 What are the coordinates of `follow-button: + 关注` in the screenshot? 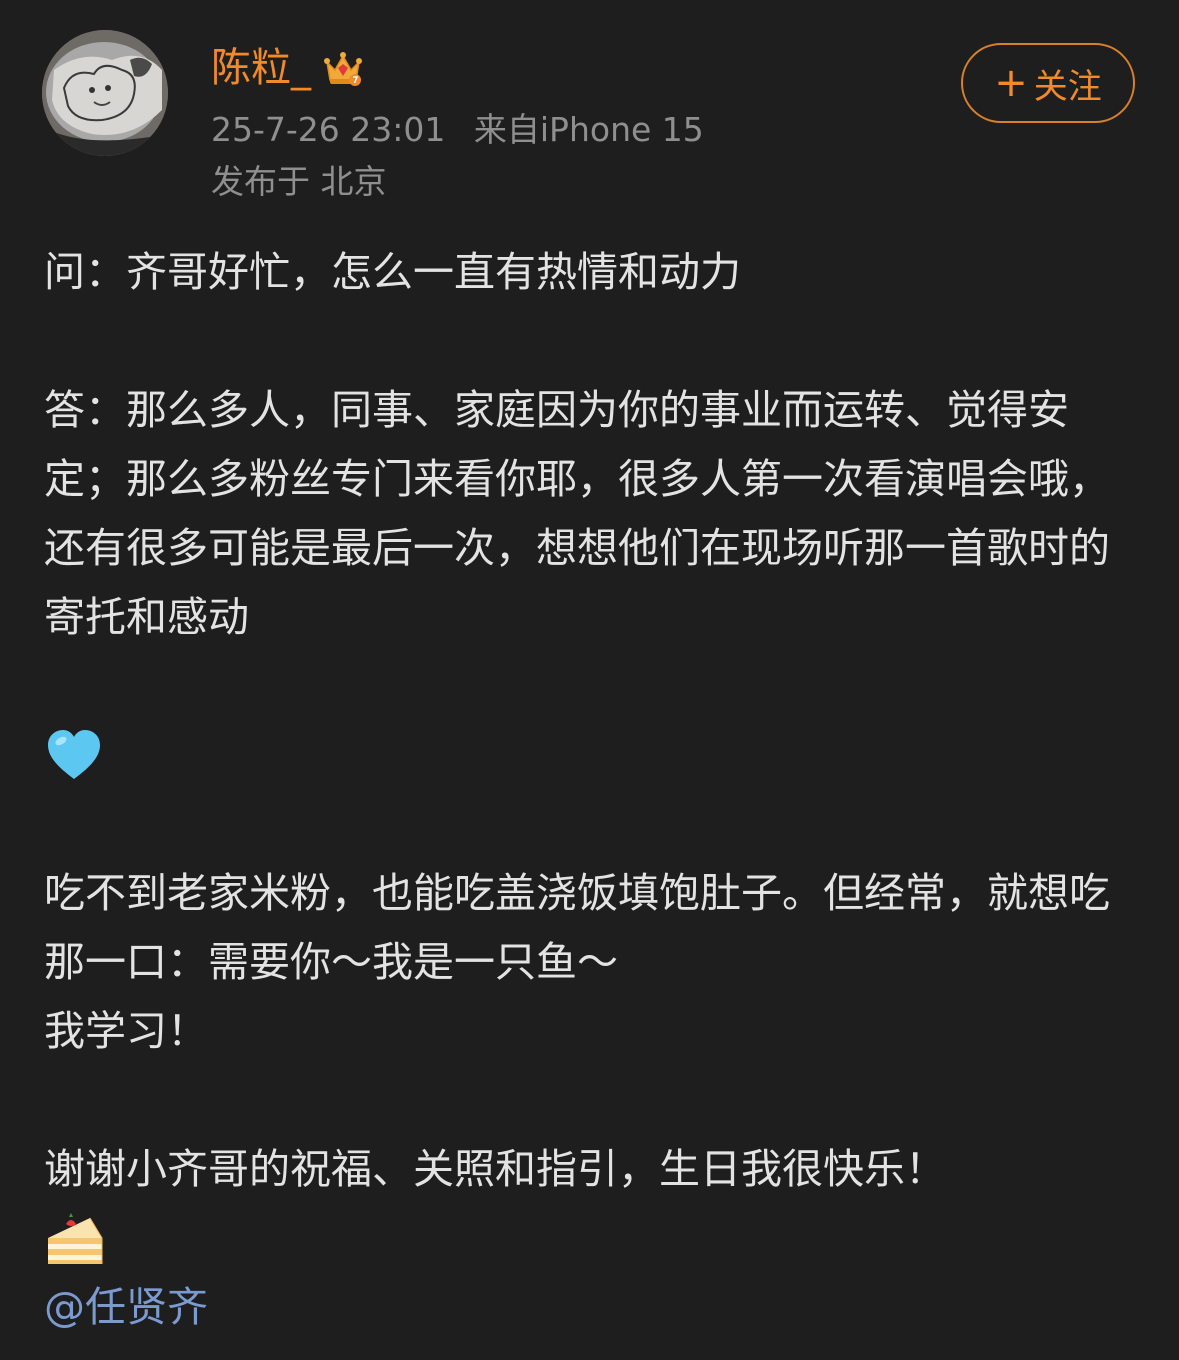 It's located at (1048, 83).